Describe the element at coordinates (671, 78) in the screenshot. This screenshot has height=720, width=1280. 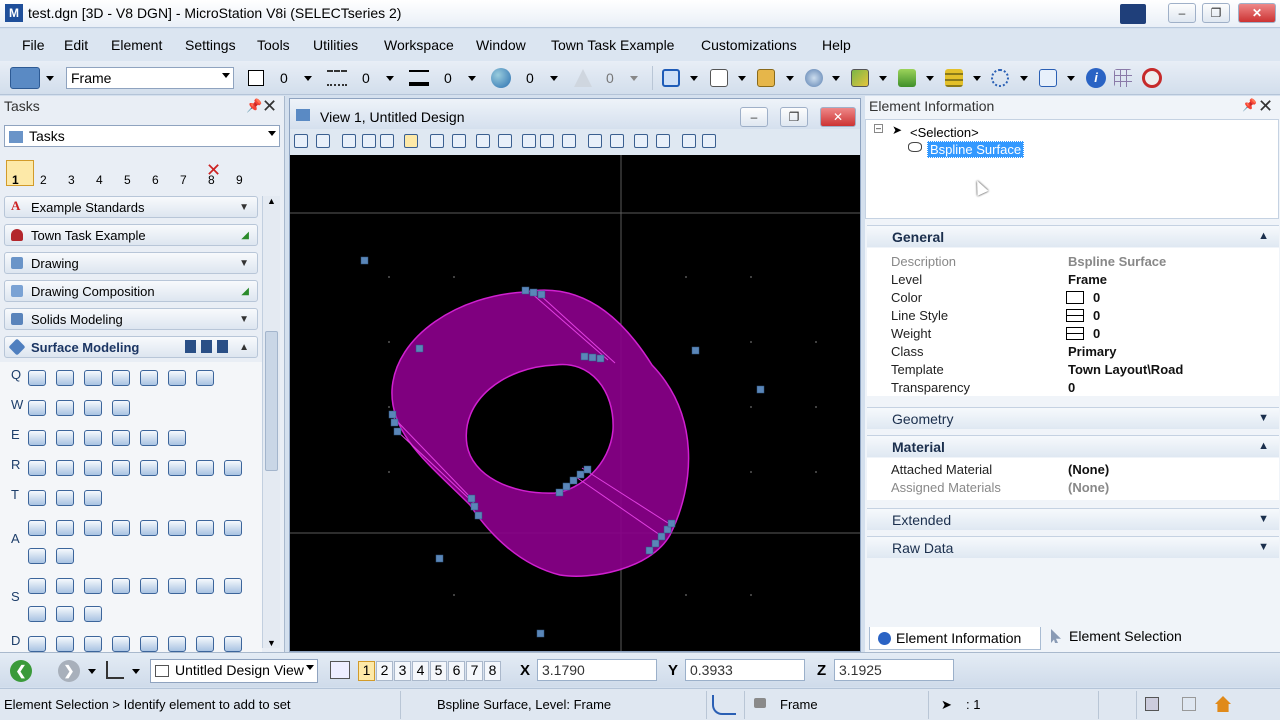
I see `primary-tools-icon` at that location.